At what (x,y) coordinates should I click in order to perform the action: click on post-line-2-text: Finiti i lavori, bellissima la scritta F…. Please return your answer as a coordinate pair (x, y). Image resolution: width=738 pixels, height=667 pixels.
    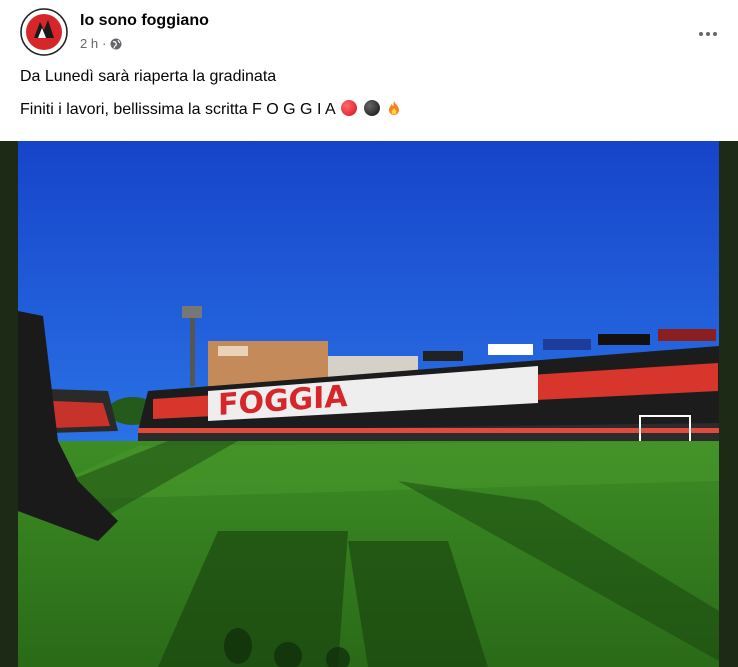
    Looking at the image, I should click on (177, 109).